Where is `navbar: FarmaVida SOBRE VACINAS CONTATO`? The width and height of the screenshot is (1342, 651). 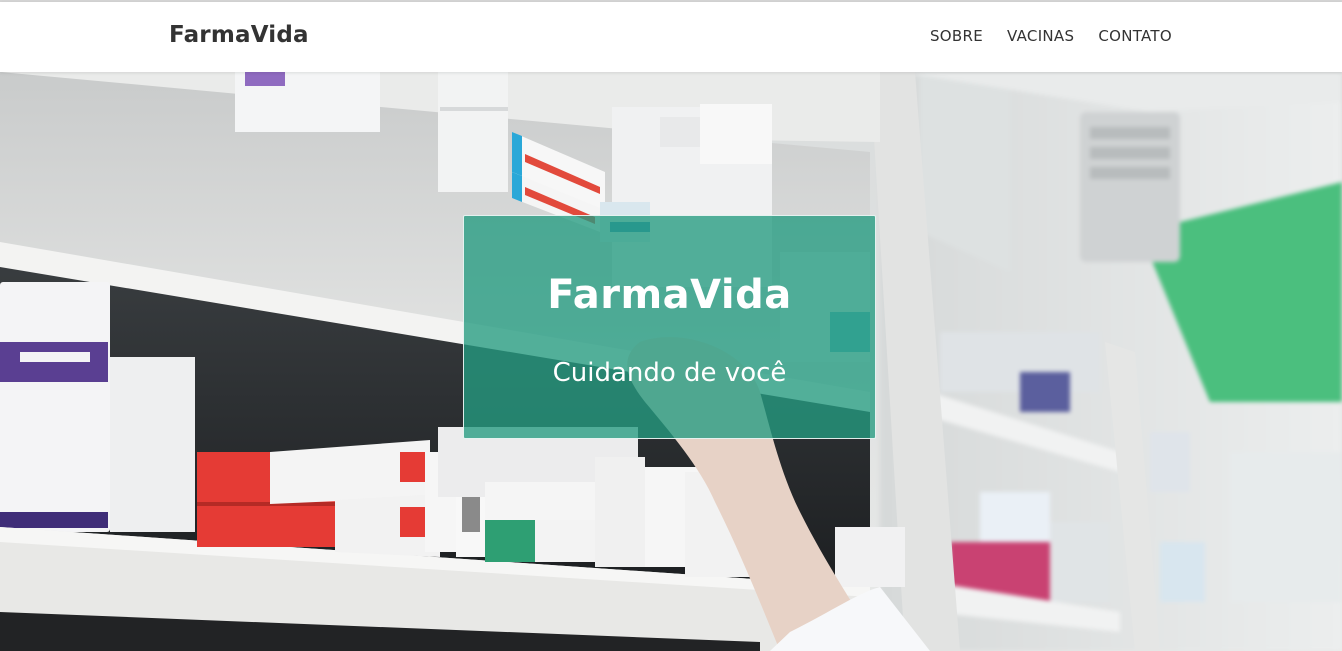
navbar: FarmaVida SOBRE VACINAS CONTATO is located at coordinates (671, 37).